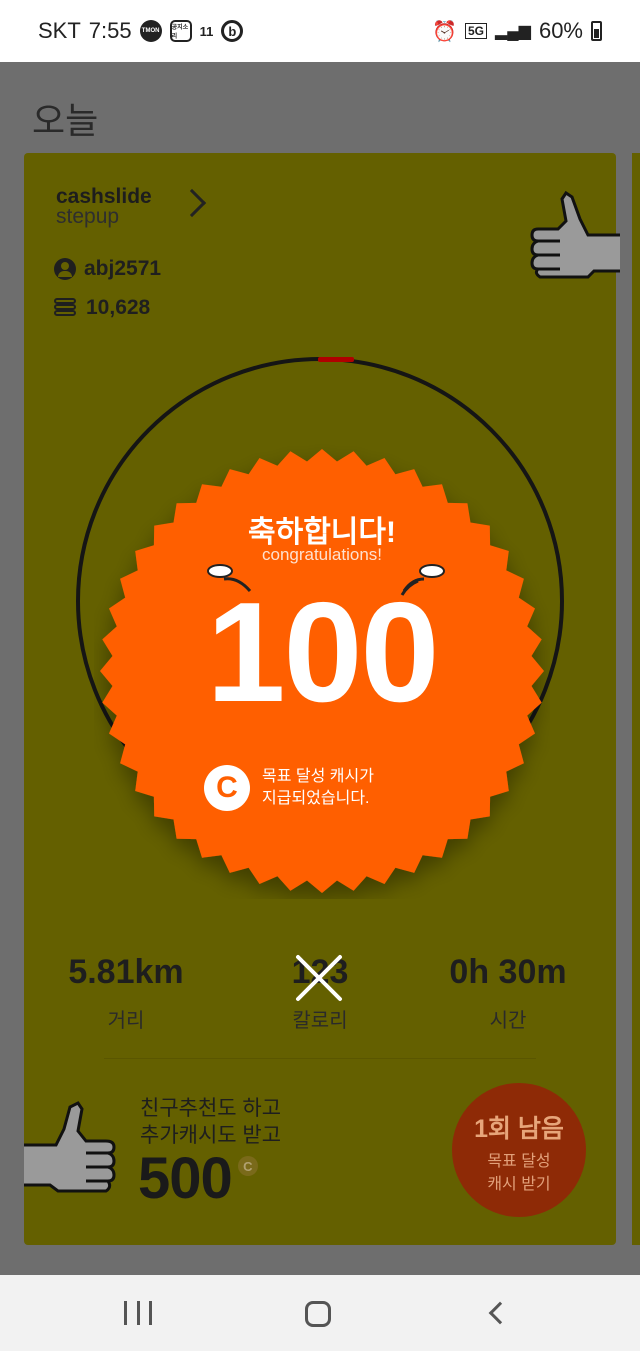 The width and height of the screenshot is (640, 1351). What do you see at coordinates (65, 120) in the screenshot?
I see `page-title: 오늘` at bounding box center [65, 120].